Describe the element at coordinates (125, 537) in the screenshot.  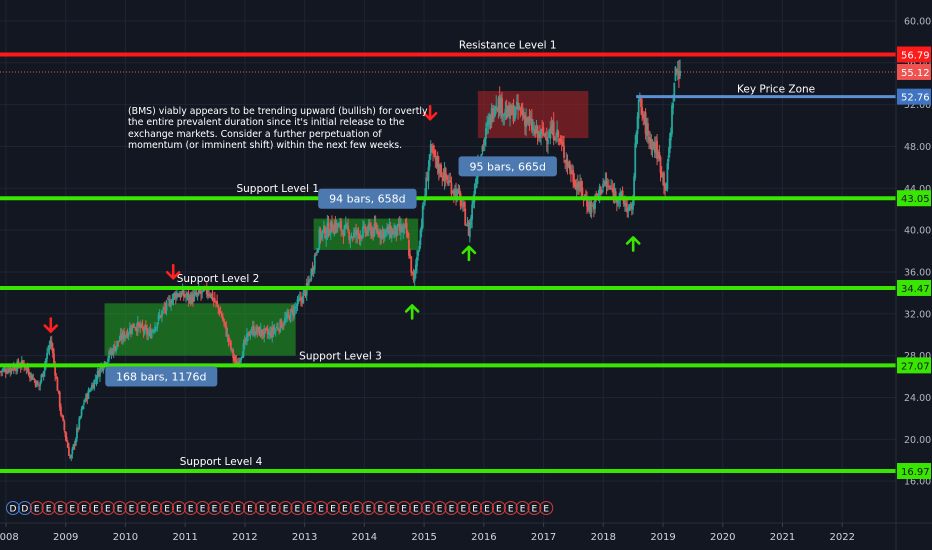
I see `x-tick-label: 2010` at that location.